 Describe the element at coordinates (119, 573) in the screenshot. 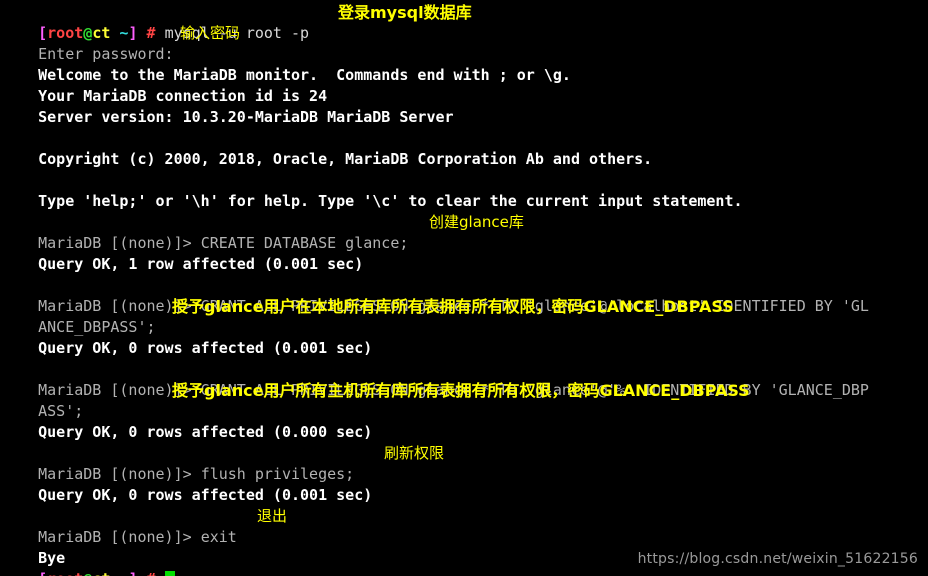

I see `prompt-path-final: ~` at that location.